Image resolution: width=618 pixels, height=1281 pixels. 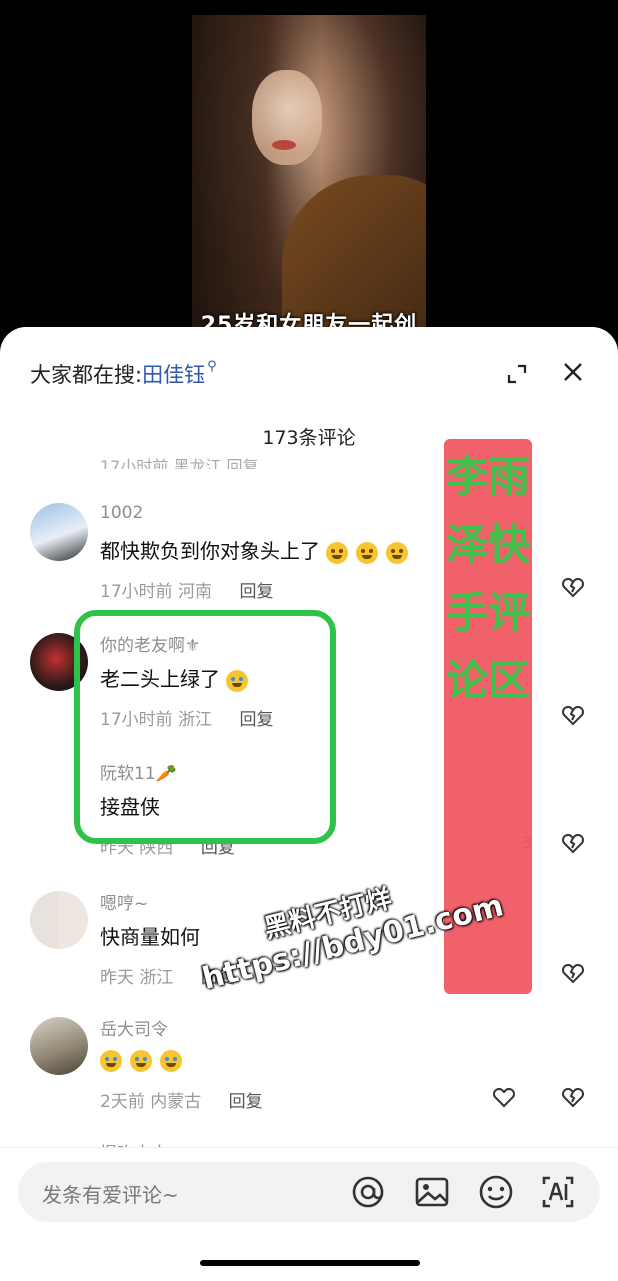 What do you see at coordinates (517, 374) in the screenshot?
I see `expand-icon` at bounding box center [517, 374].